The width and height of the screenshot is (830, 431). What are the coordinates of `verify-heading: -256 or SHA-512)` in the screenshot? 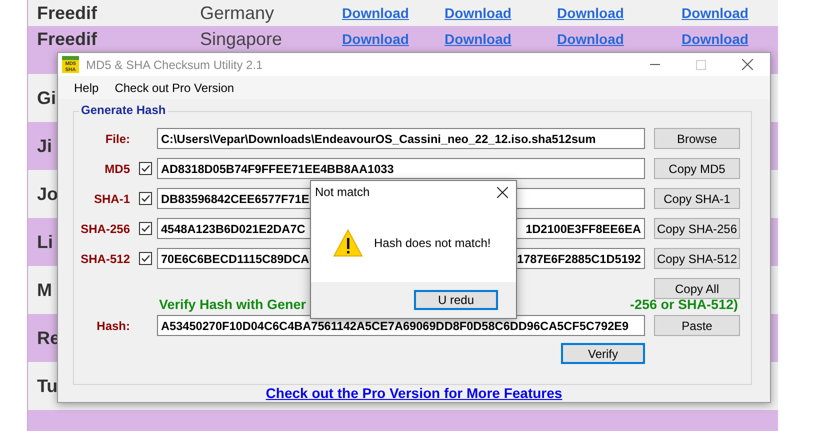 It's located at (684, 304).